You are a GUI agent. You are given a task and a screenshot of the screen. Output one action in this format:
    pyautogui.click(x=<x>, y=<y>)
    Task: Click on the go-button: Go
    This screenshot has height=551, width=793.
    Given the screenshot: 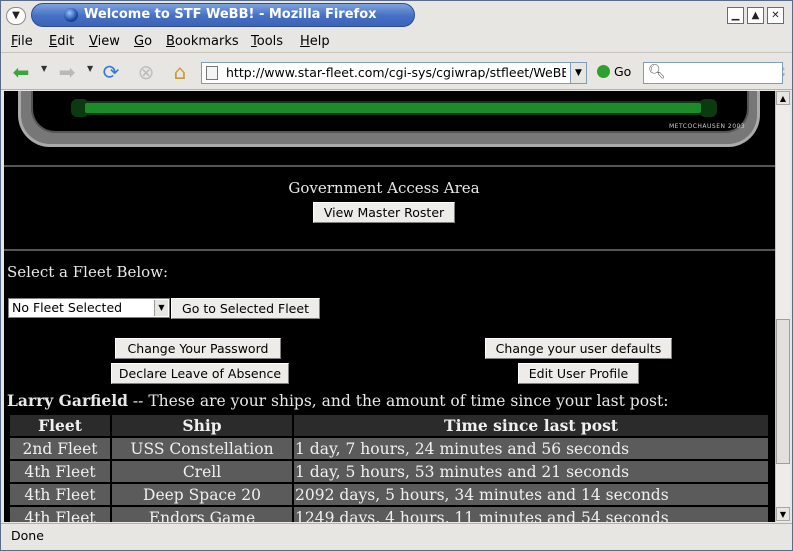 What is the action you would take?
    pyautogui.click(x=614, y=73)
    